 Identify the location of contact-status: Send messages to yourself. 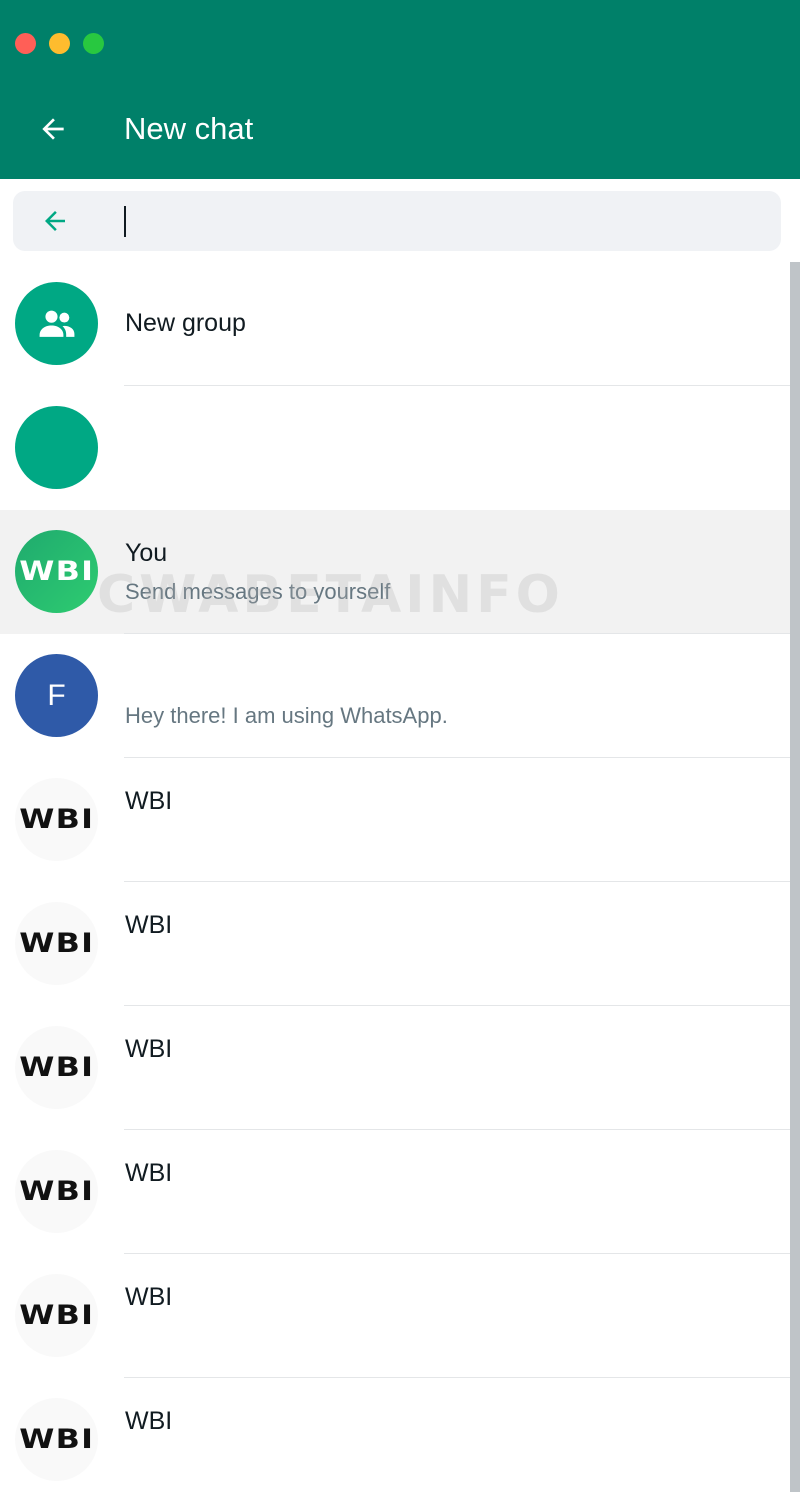
(258, 591).